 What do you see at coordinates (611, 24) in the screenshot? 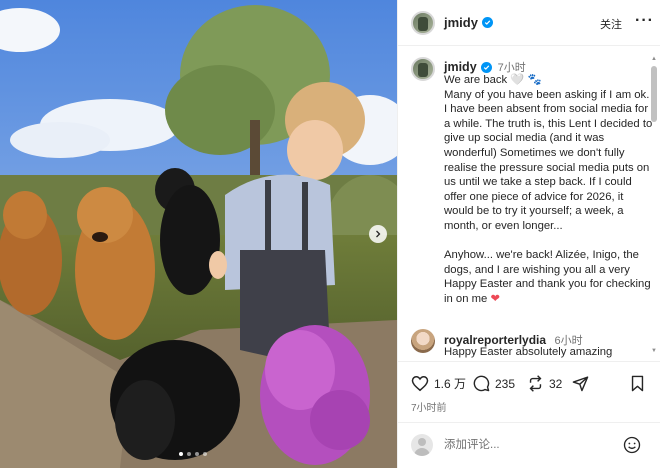
I see `follow-button: 关注` at bounding box center [611, 24].